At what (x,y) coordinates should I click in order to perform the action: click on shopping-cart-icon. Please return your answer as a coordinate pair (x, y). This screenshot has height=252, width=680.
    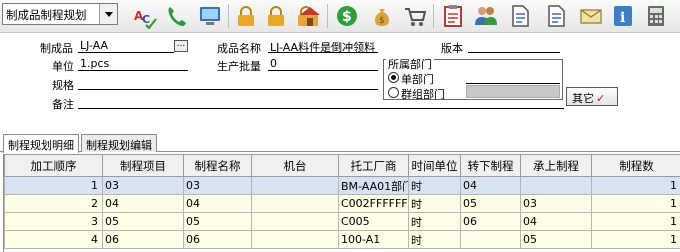
    Looking at the image, I should click on (415, 16).